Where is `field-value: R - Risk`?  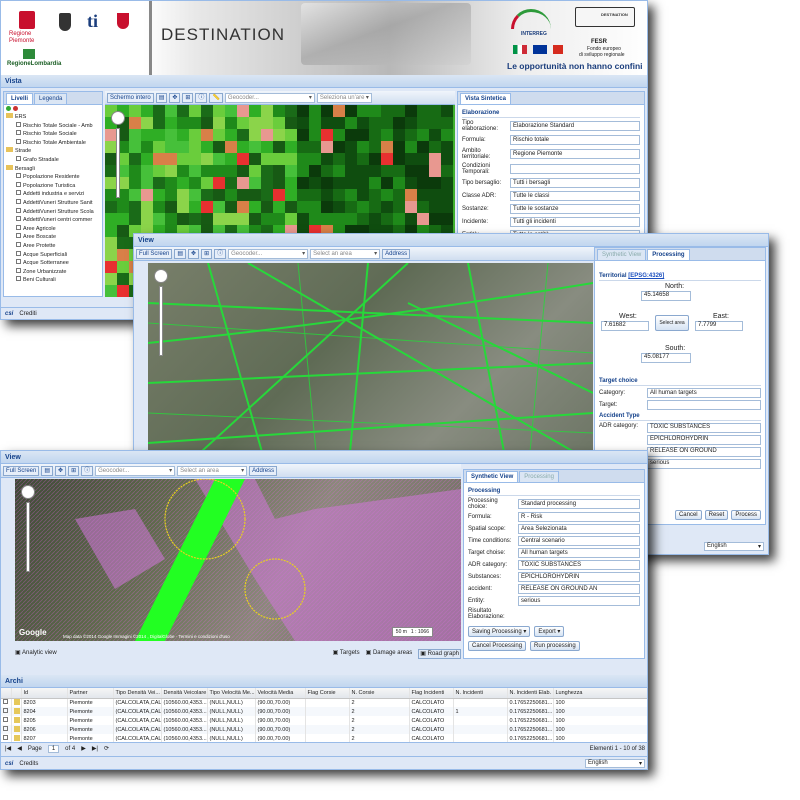 field-value: R - Risk is located at coordinates (579, 517).